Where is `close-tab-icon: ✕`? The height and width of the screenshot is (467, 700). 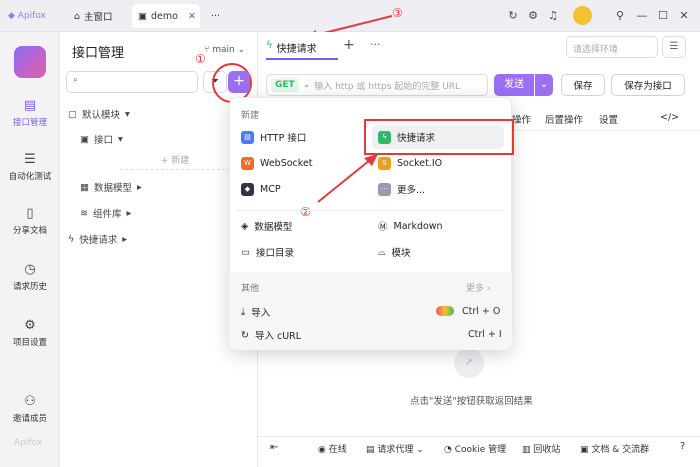 close-tab-icon: ✕ is located at coordinates (192, 16).